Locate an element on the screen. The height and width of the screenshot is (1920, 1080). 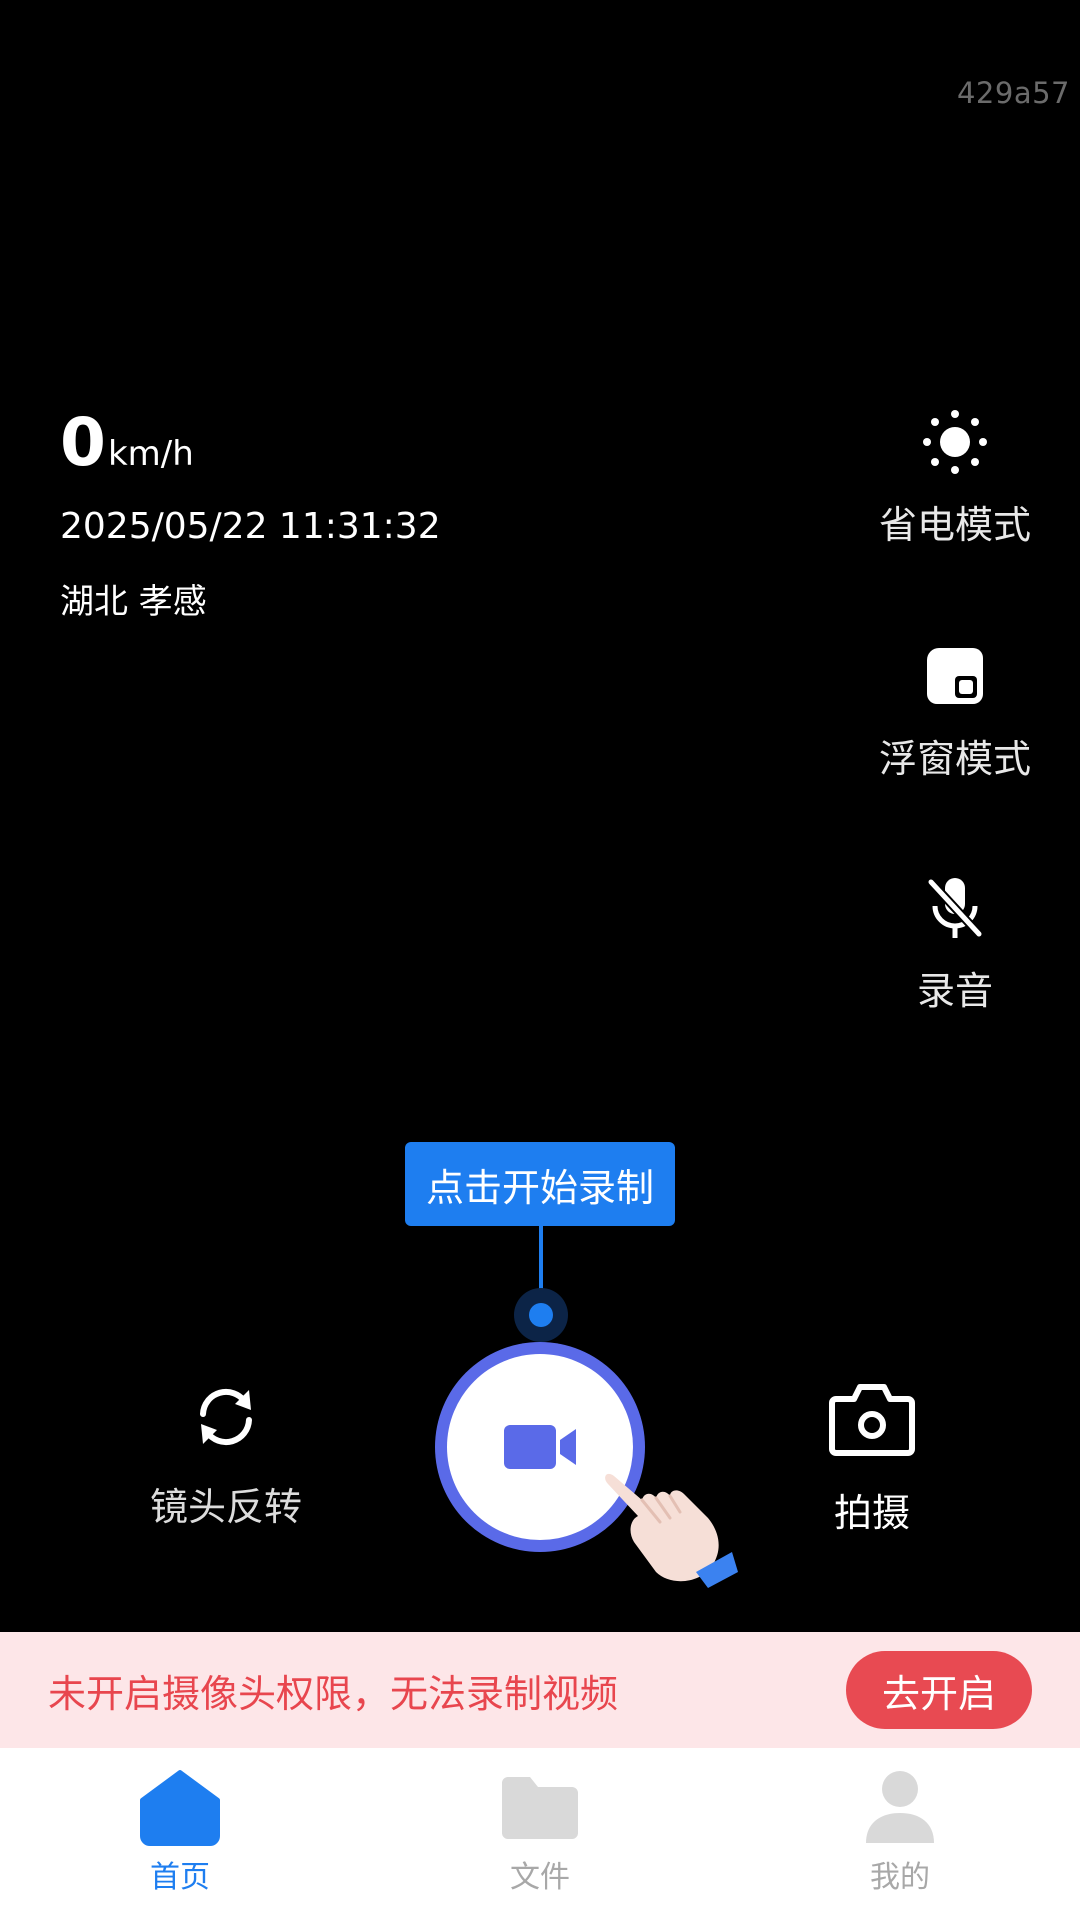
camera-icon is located at coordinates (872, 1417).